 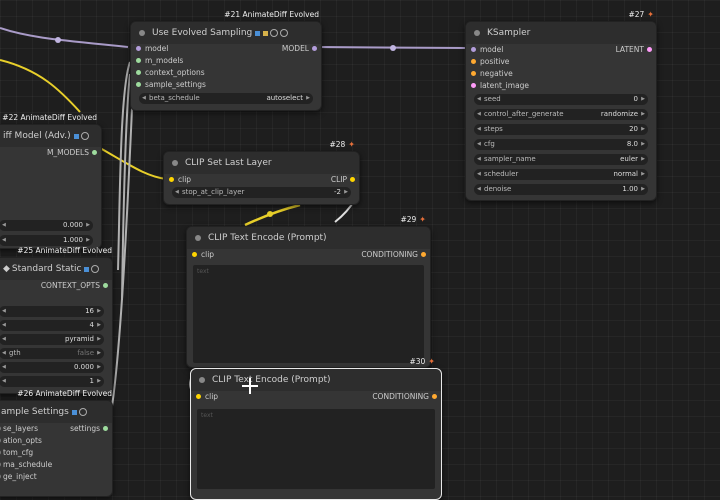 I want to click on output-model: MODEL, so click(x=226, y=49).